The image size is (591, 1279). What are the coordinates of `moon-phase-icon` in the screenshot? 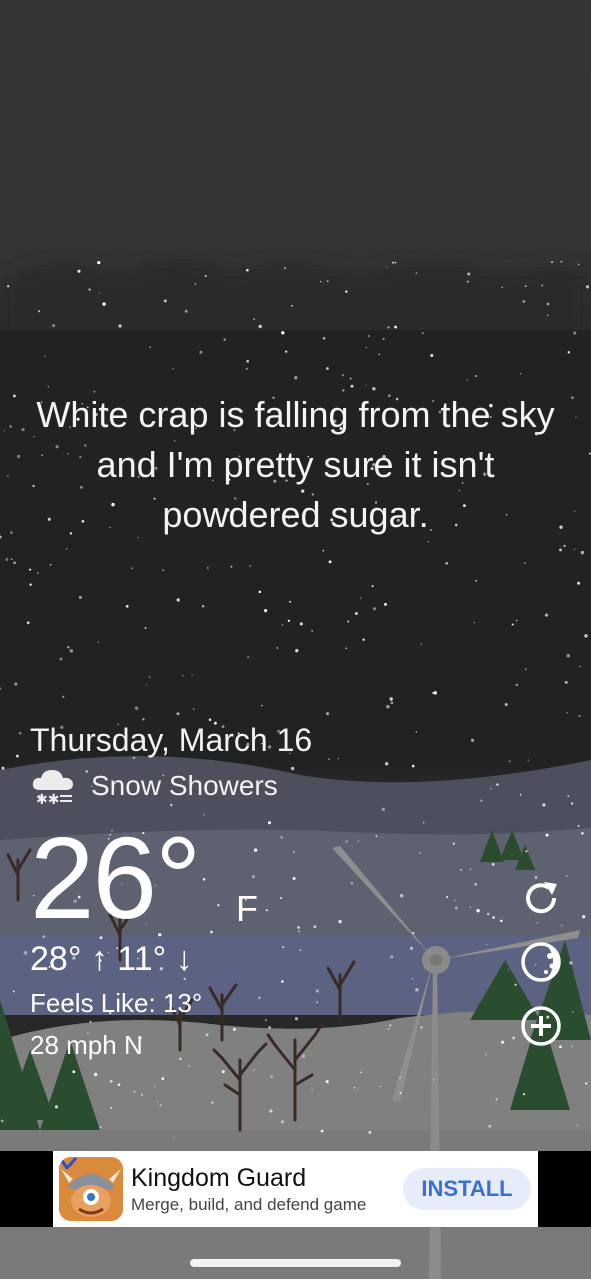 It's located at (541, 962).